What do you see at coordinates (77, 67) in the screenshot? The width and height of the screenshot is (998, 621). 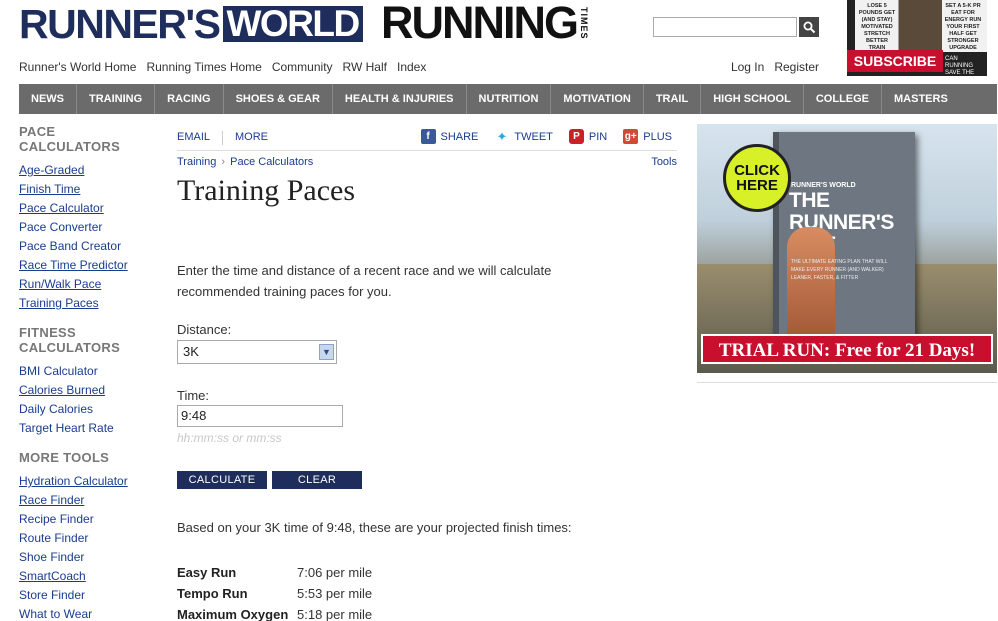 I see `top-link-rw-home: Runner's World Home` at bounding box center [77, 67].